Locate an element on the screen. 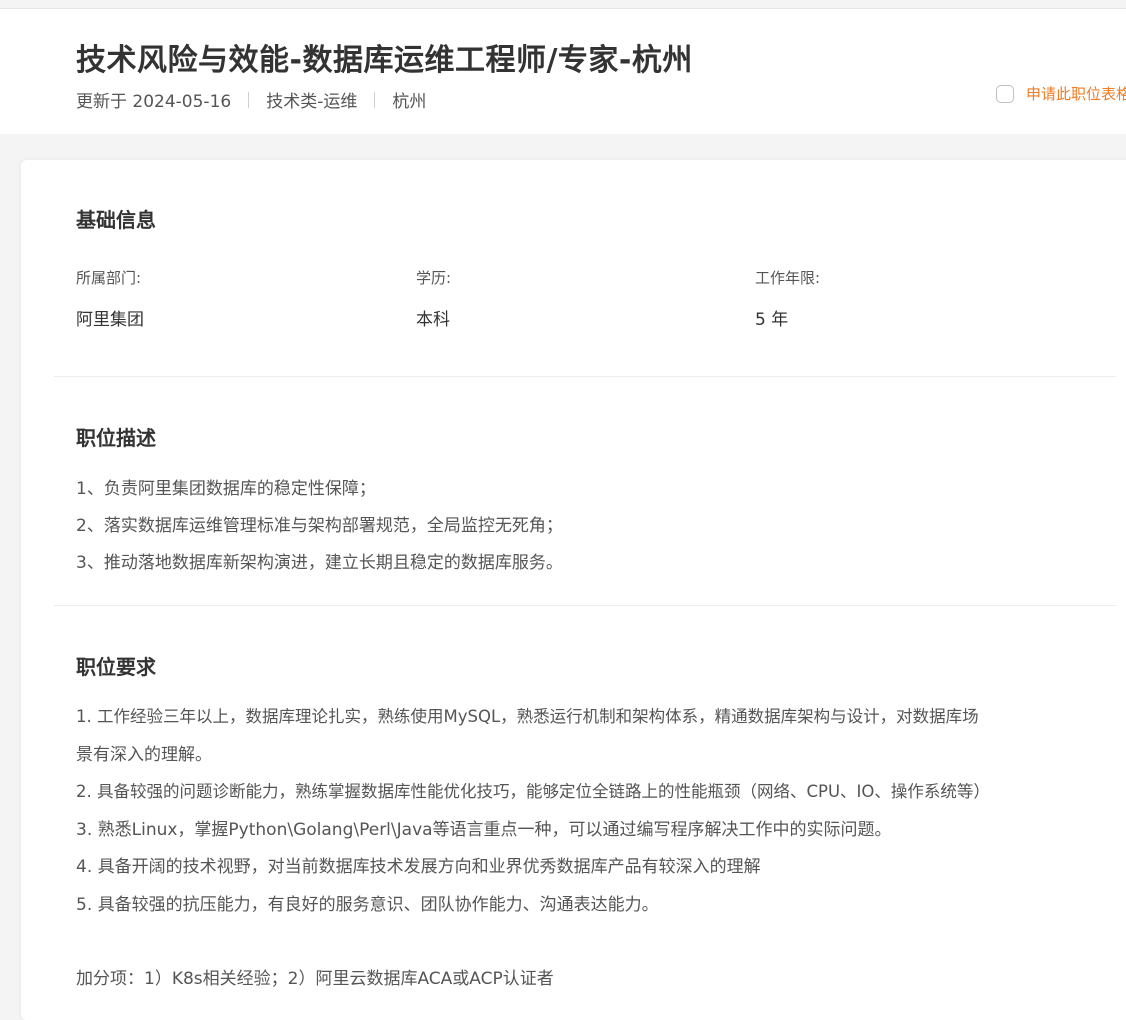 Image resolution: width=1126 pixels, height=1020 pixels. experience-label: 工作年限: is located at coordinates (788, 278).